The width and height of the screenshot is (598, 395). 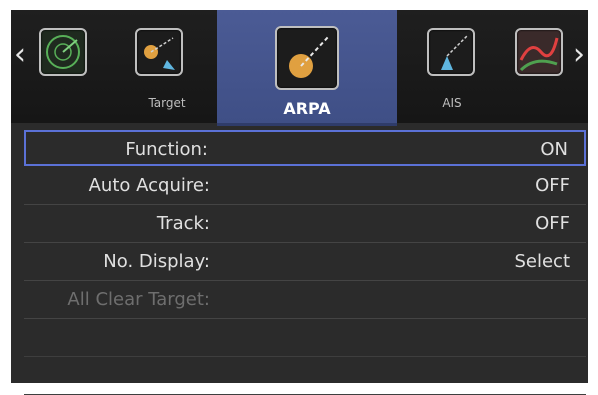 I want to click on tab-label-ais: AIS, so click(x=452, y=103).